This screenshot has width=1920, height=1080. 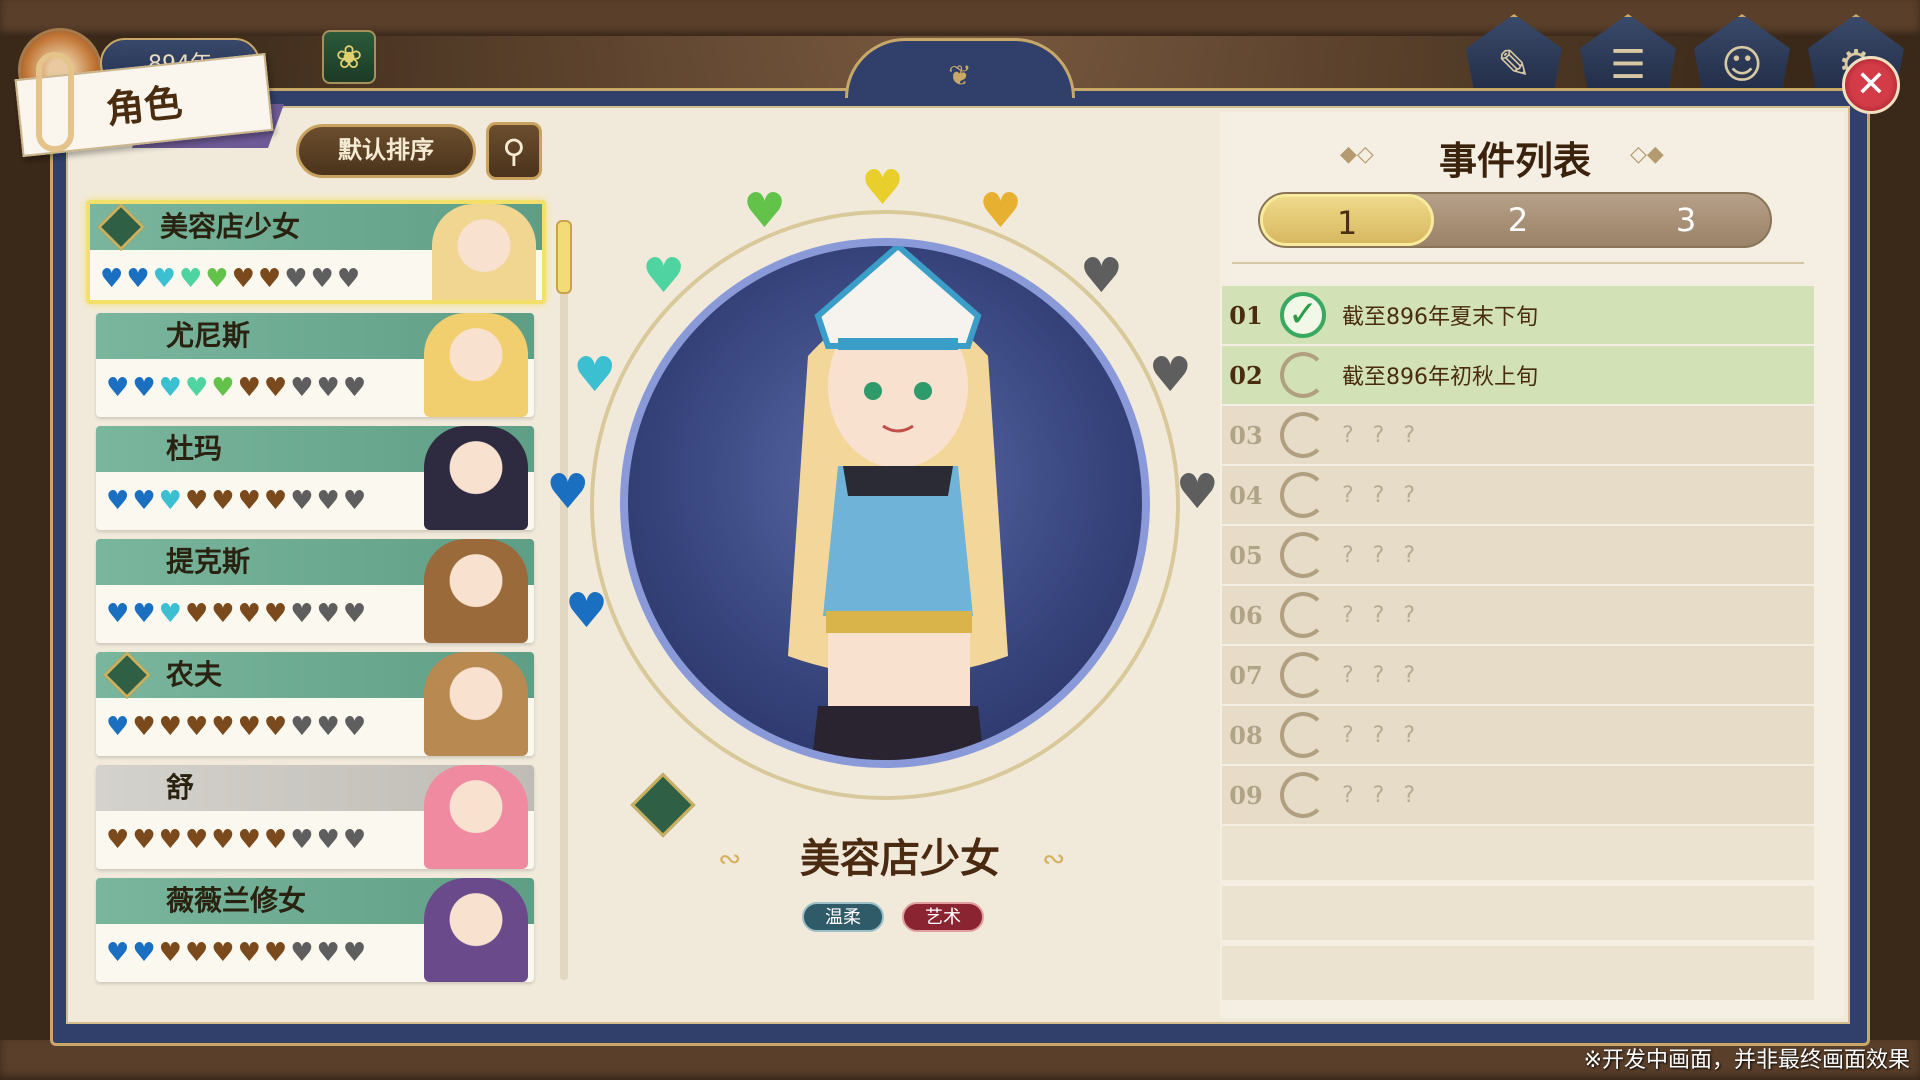 I want to click on event-row: 04 ? ? ?, so click(x=1518, y=495).